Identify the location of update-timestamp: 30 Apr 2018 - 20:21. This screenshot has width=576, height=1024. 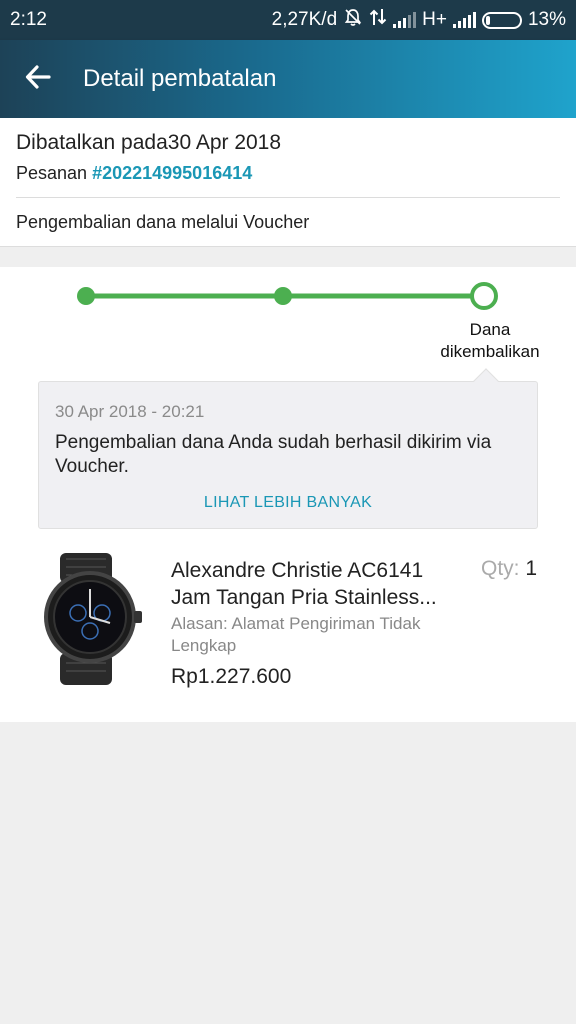
(130, 411).